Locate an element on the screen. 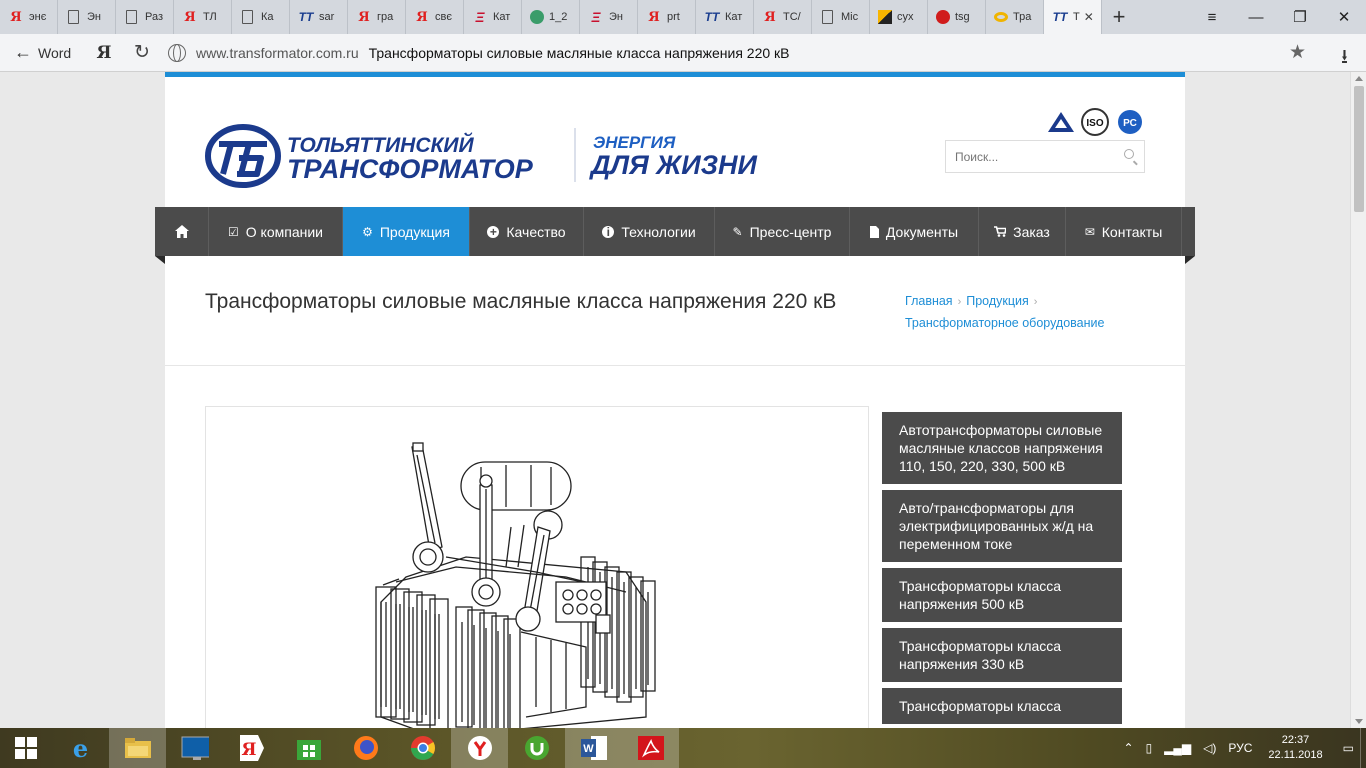 The height and width of the screenshot is (768, 1366). browser-tab: tsg is located at coordinates (957, 17).